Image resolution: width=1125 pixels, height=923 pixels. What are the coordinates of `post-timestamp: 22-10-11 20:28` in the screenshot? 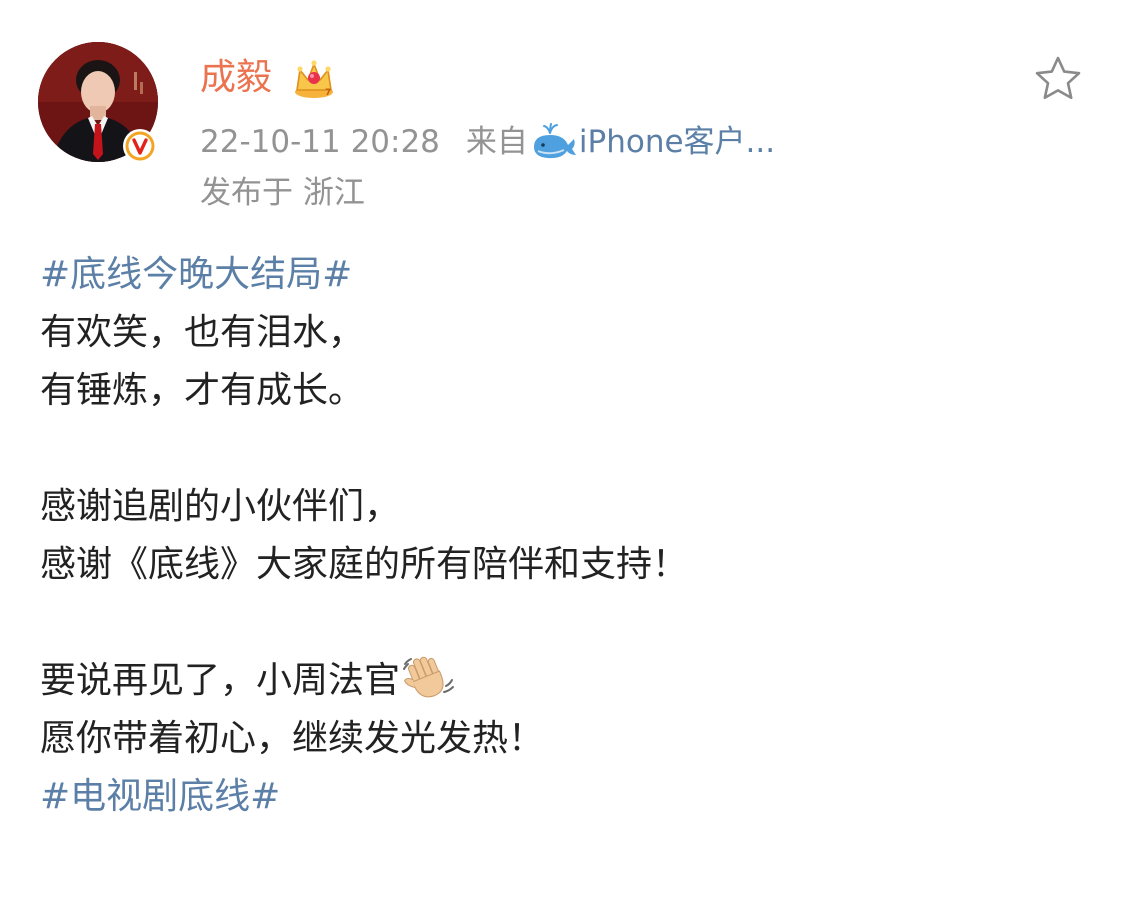 It's located at (320, 142).